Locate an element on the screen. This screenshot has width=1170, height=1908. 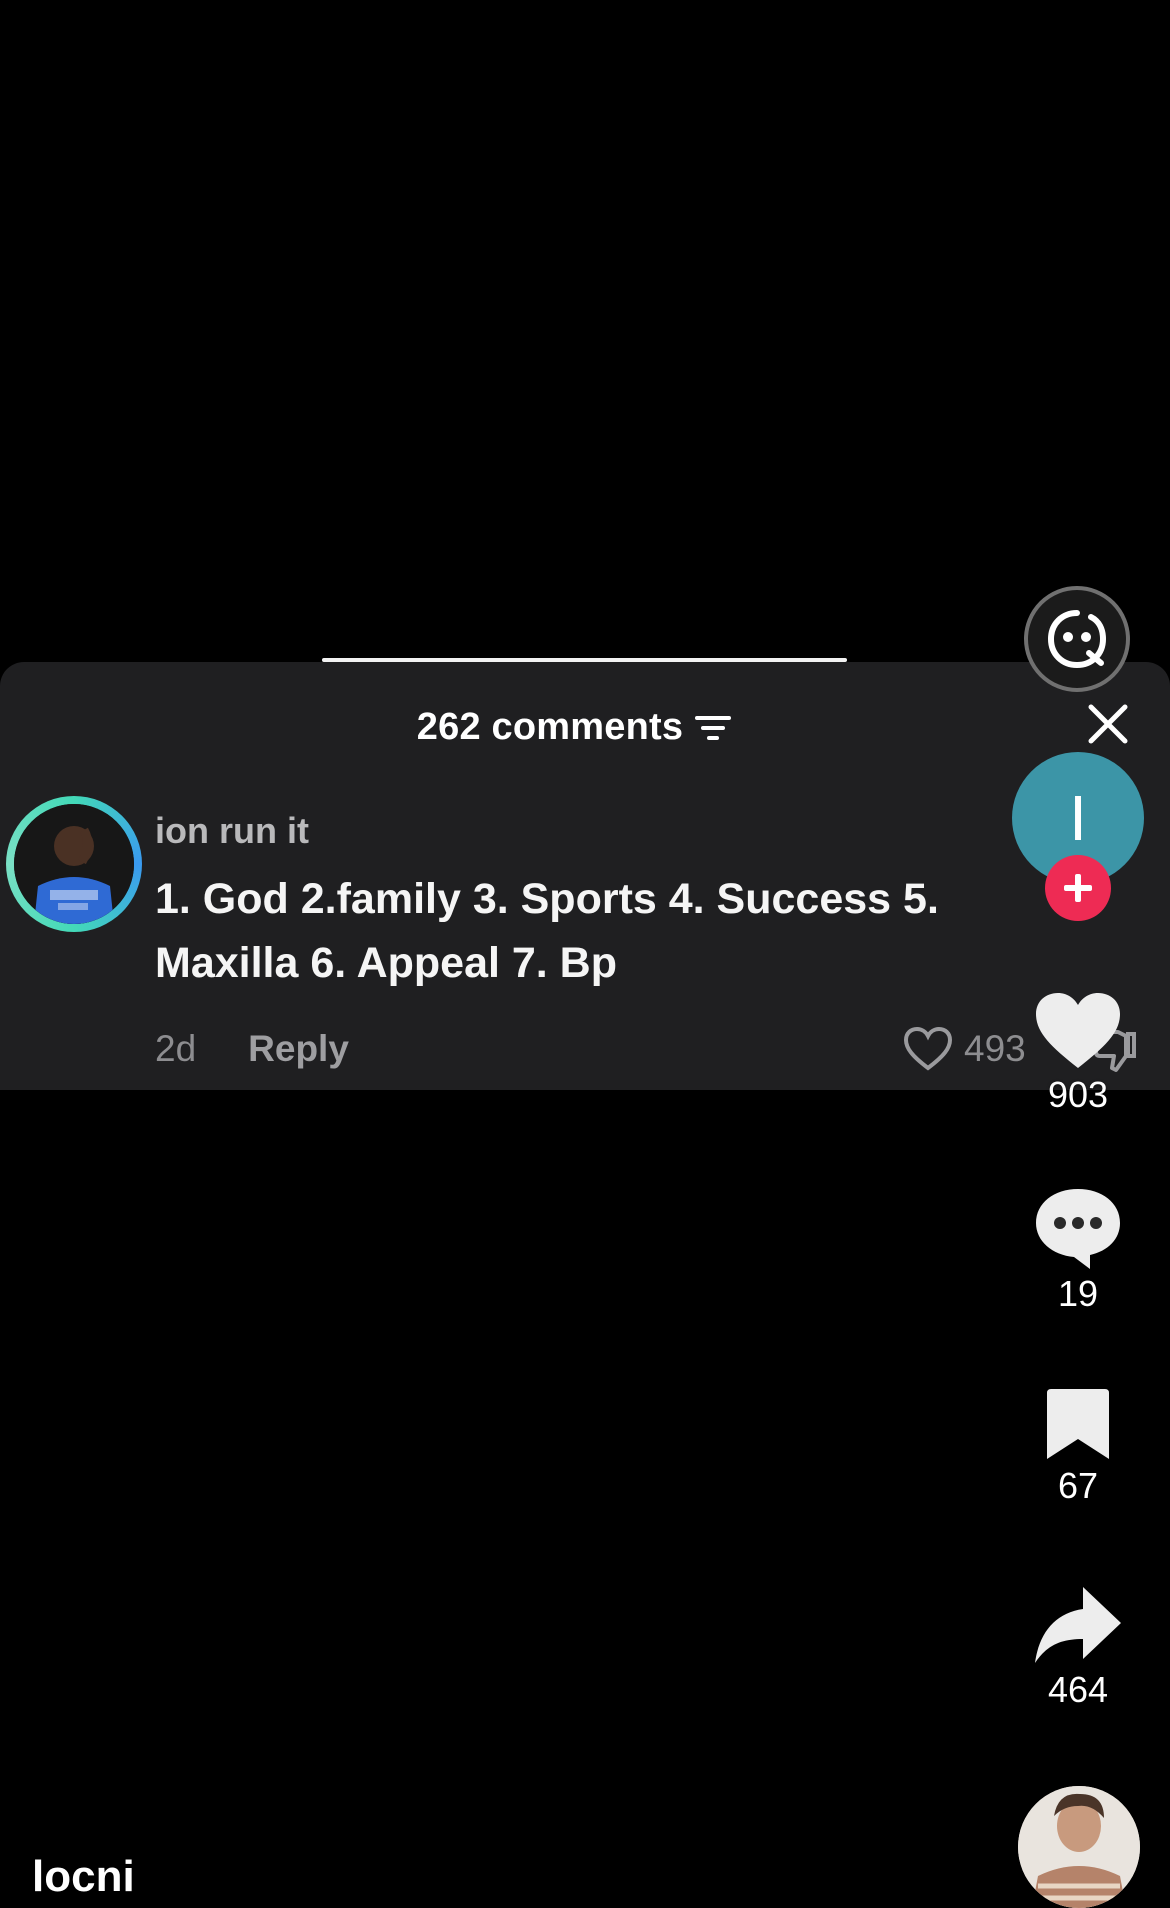
comment-like-button: 493 is located at coordinates (964, 1049).